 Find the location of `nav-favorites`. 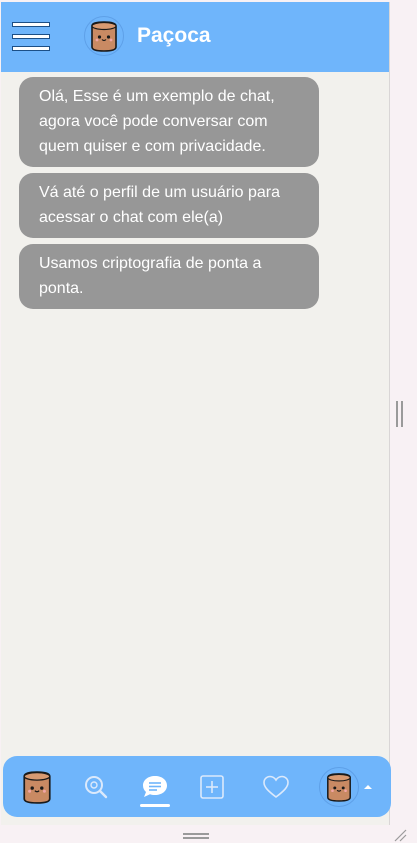

nav-favorites is located at coordinates (276, 786).